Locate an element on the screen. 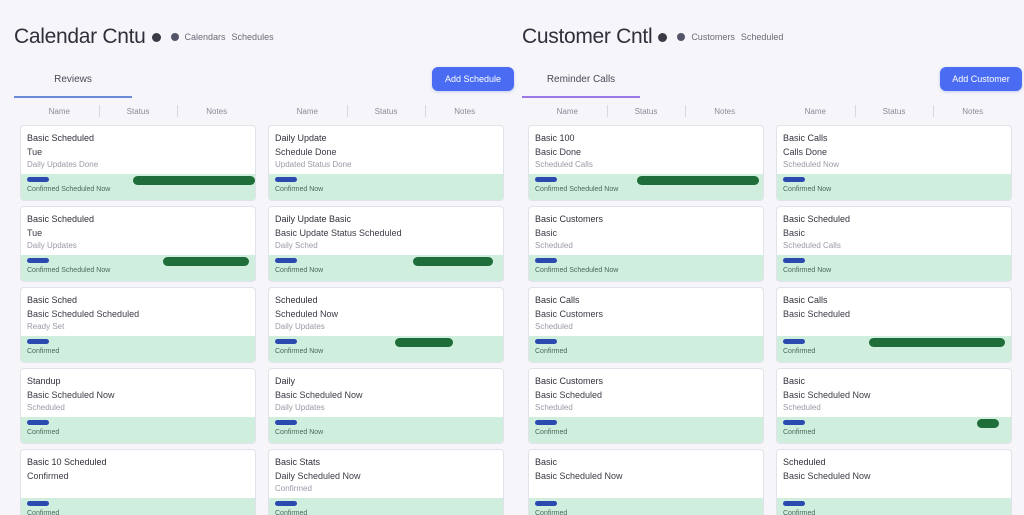  schedule-card: Basic Basic Scheduled Now Confirmed is located at coordinates (646, 482).